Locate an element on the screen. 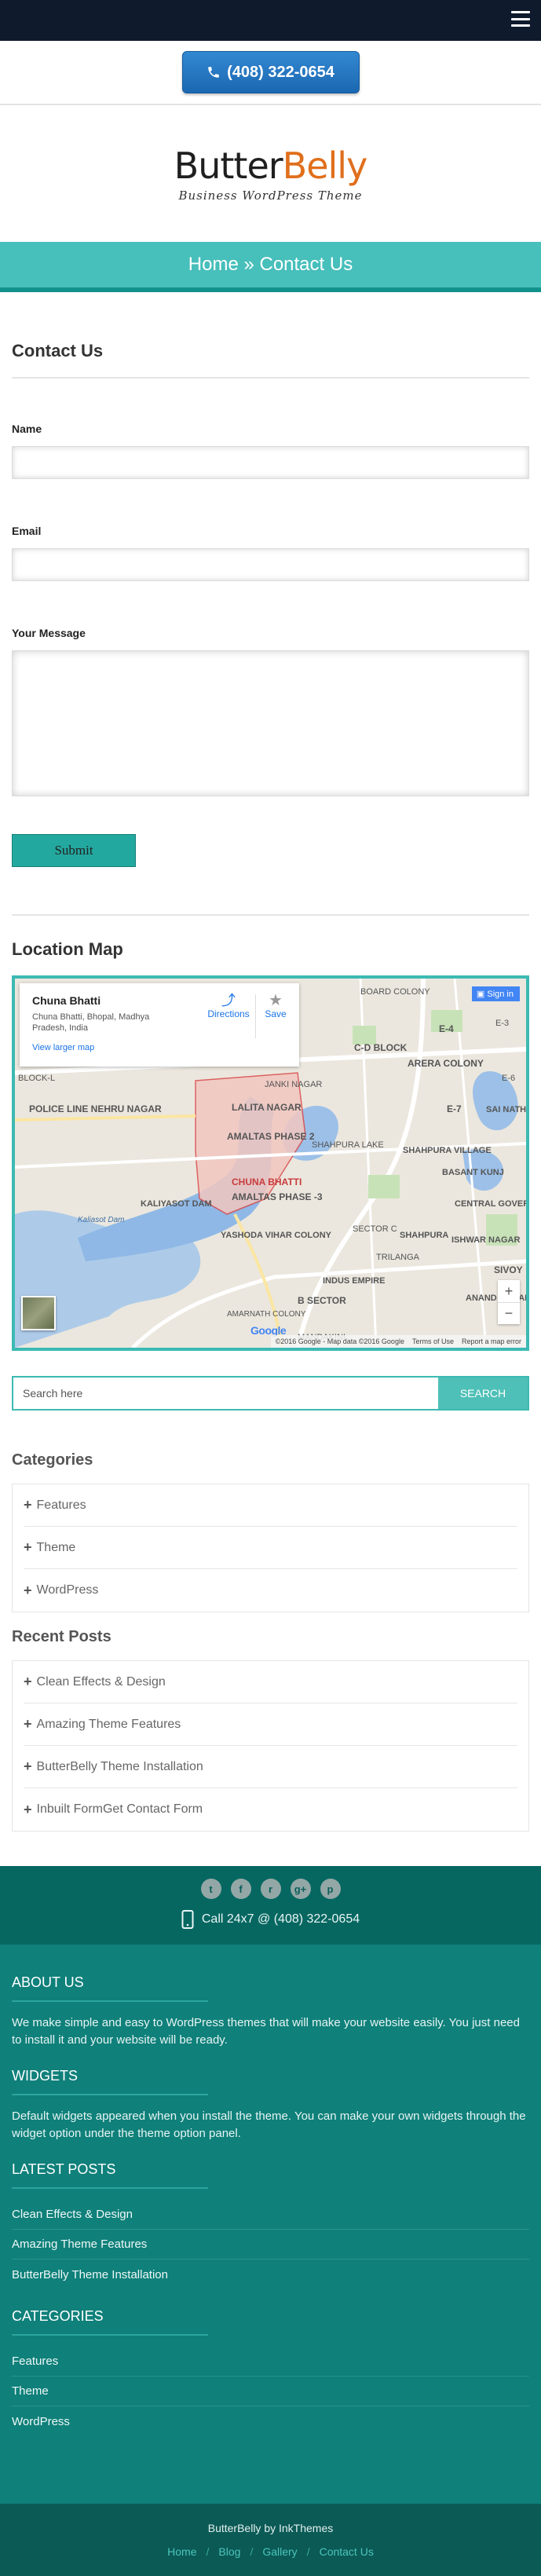 The width and height of the screenshot is (541, 2576). zoom-control: + − is located at coordinates (509, 1302).